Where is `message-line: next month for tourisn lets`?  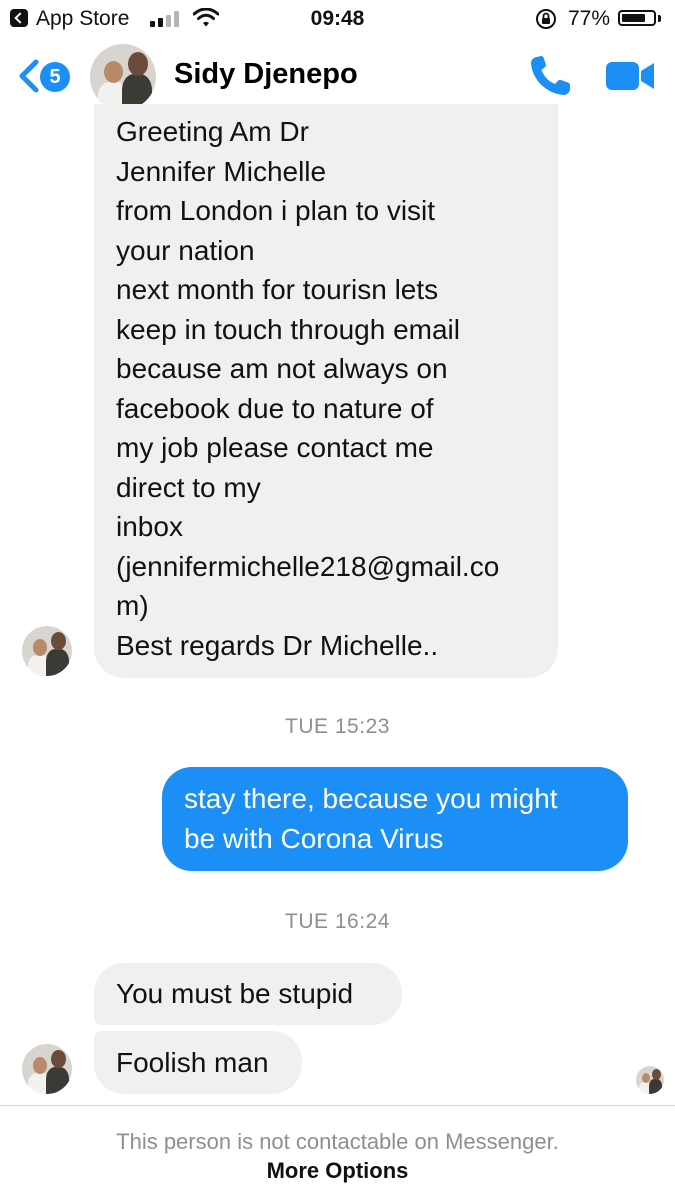
message-line: next month for tourisn lets is located at coordinates (277, 289).